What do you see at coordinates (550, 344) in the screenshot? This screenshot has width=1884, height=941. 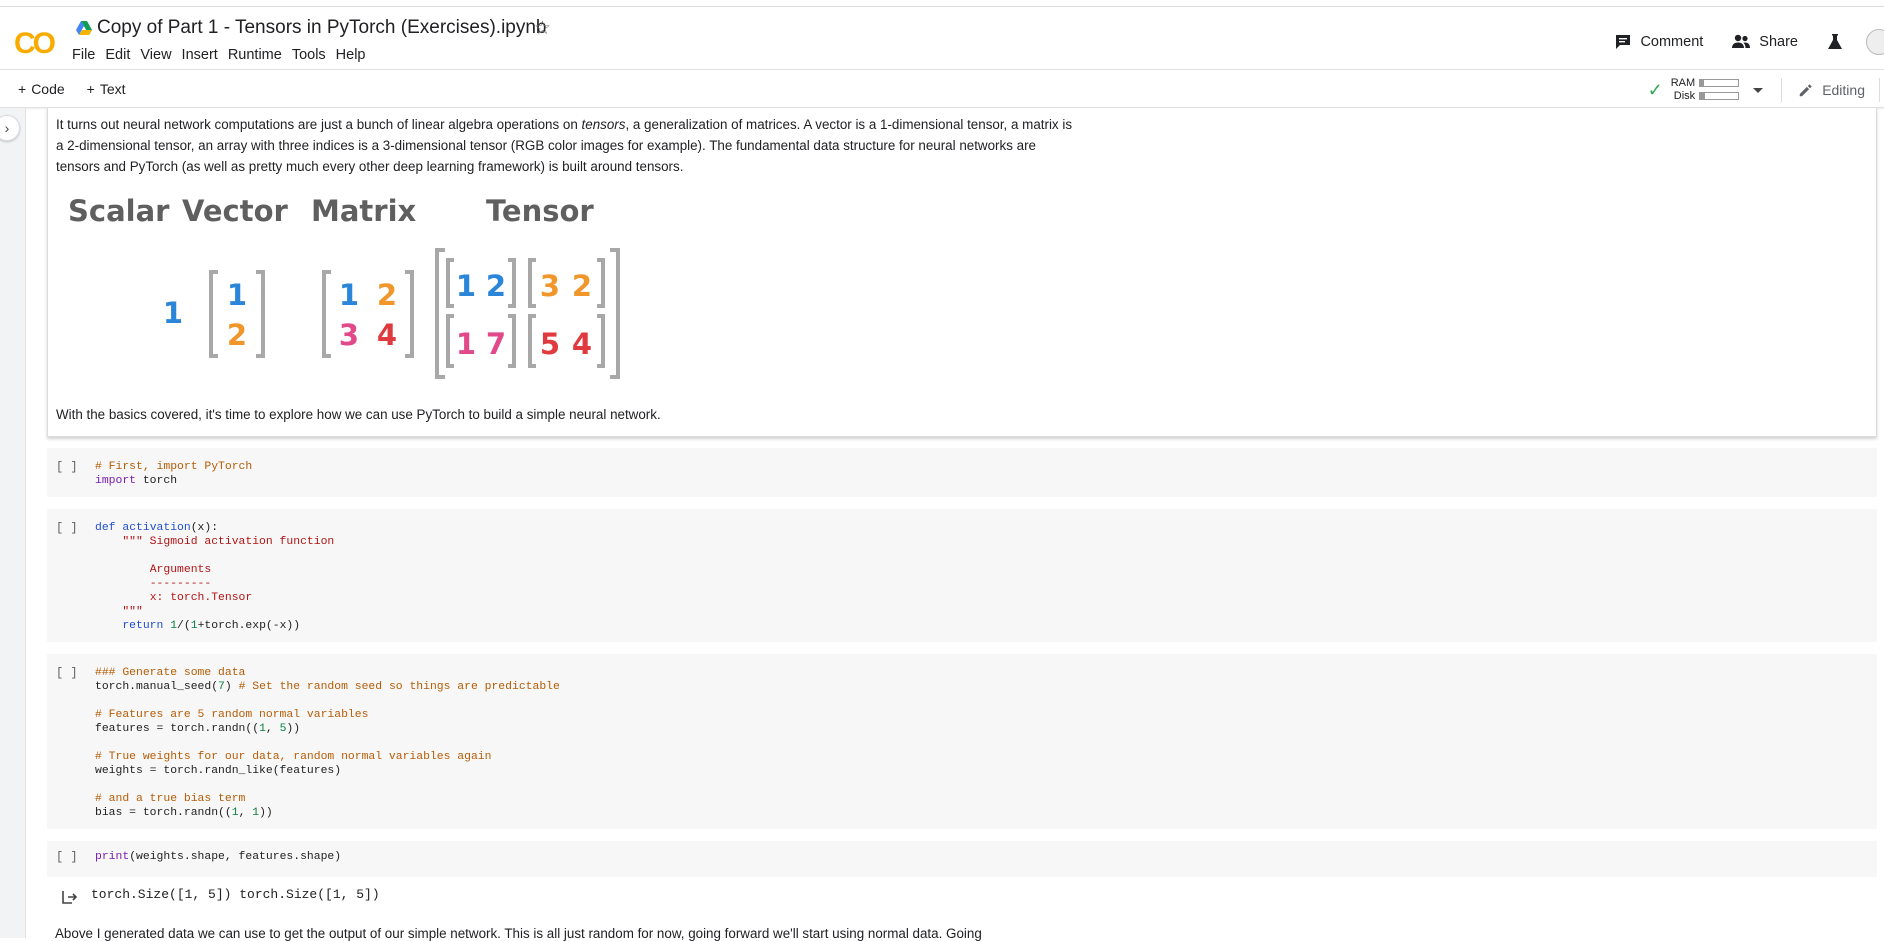 I see `tensor-value: 5` at bounding box center [550, 344].